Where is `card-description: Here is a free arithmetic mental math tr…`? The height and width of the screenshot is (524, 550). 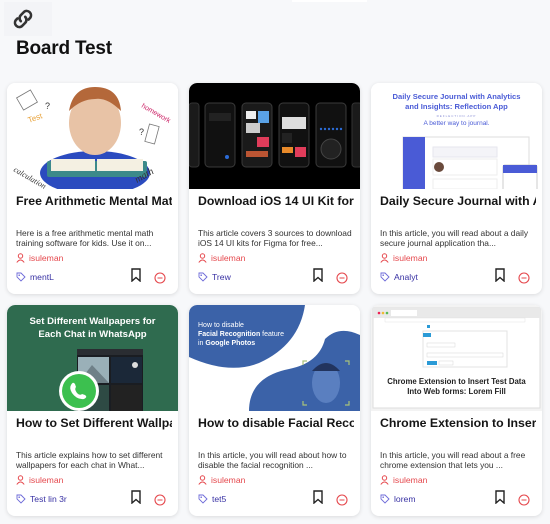 card-description: Here is a free arithmetic mental math tr… is located at coordinates (85, 238).